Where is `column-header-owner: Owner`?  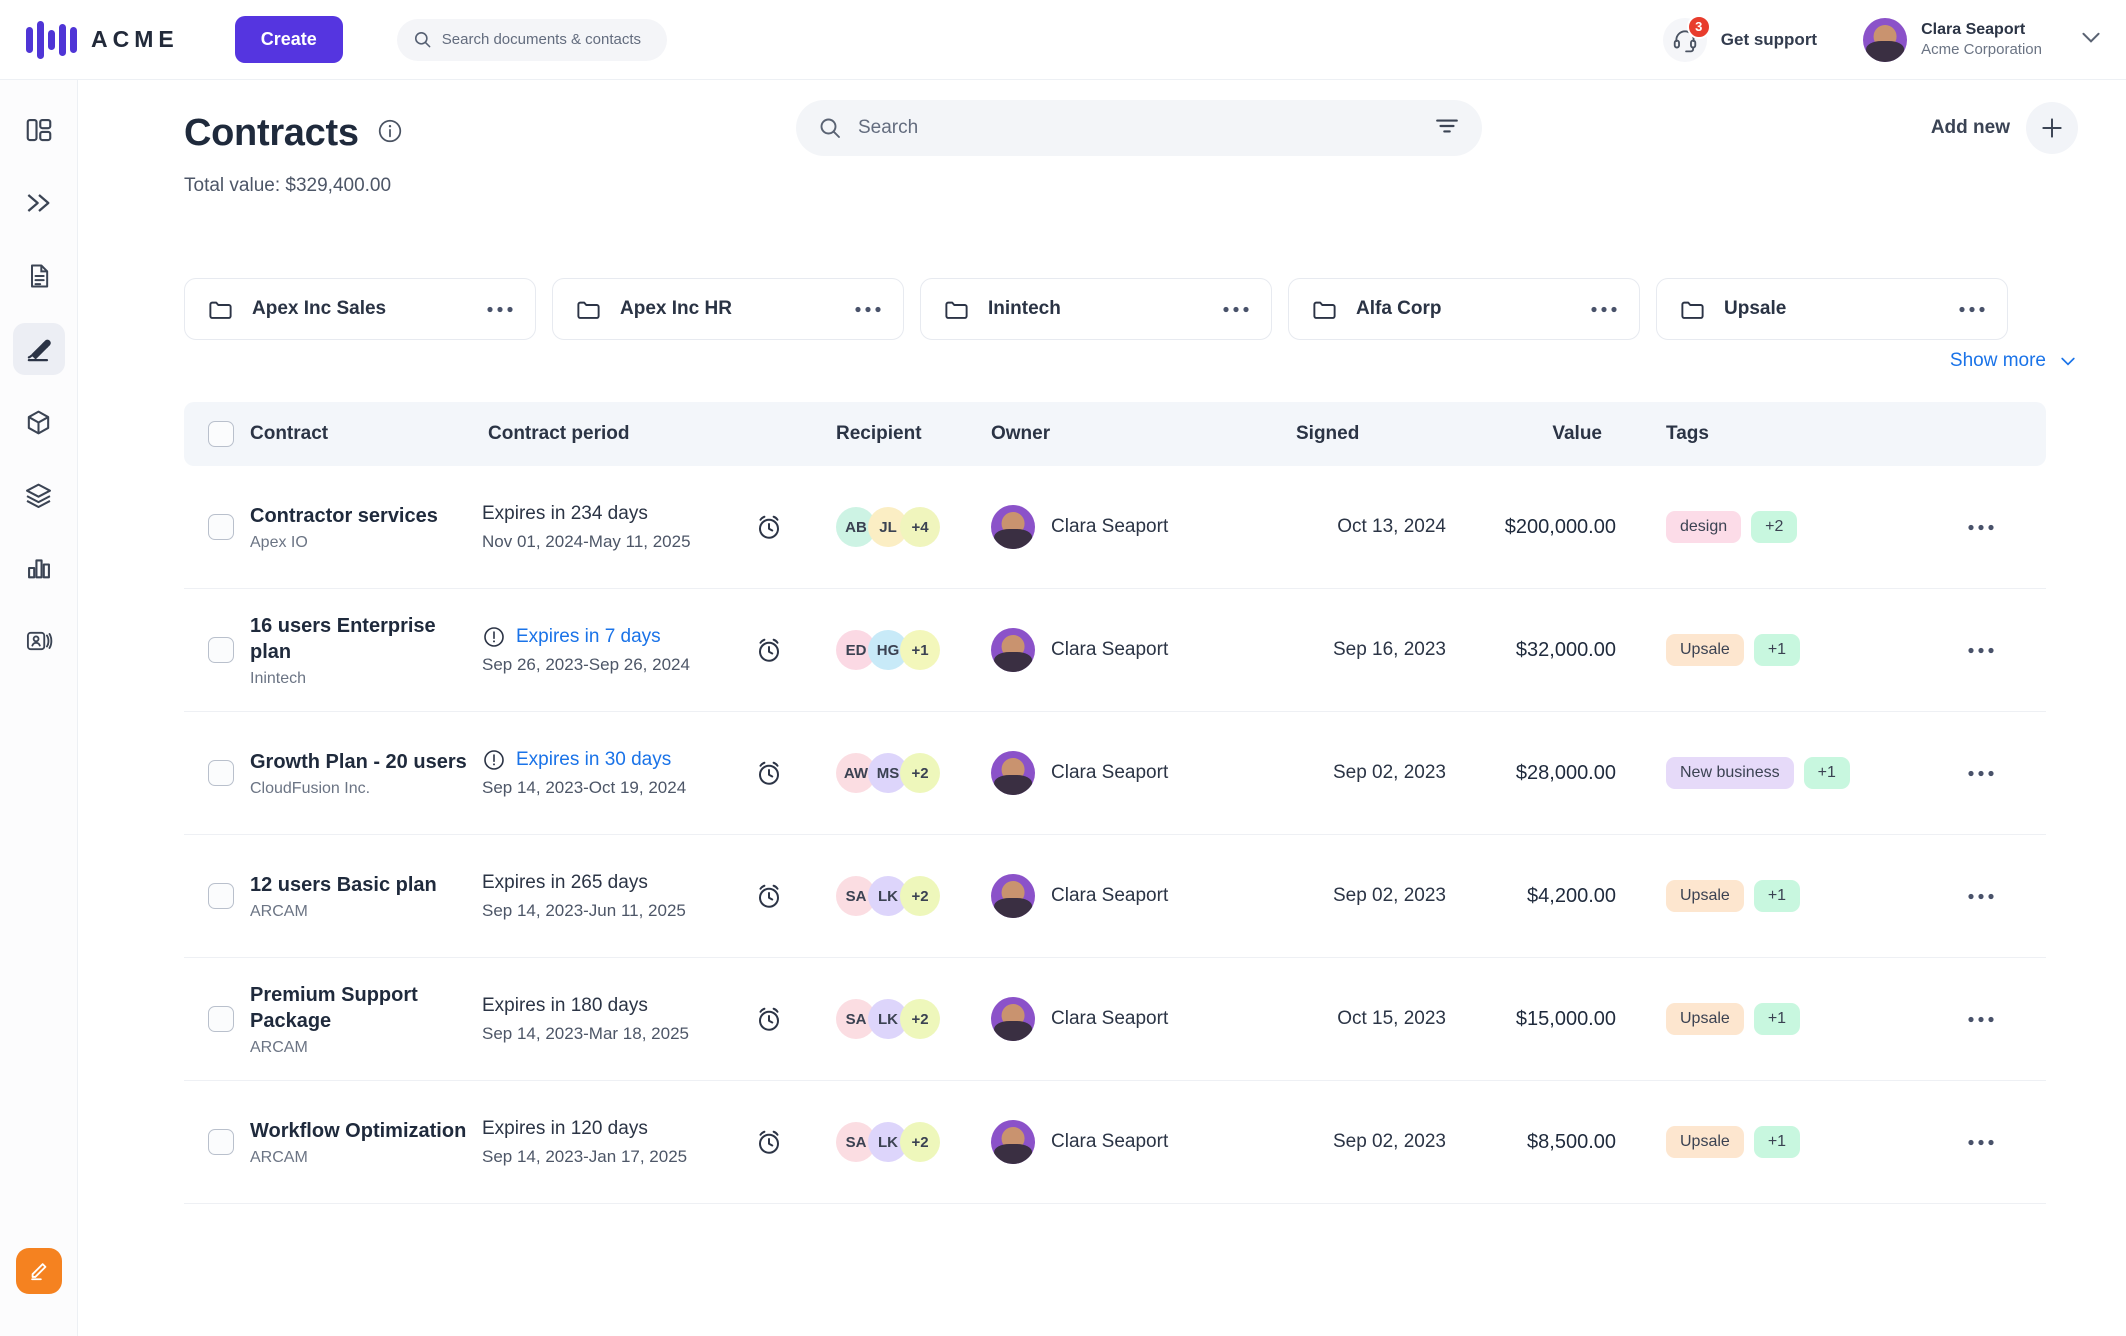
column-header-owner: Owner is located at coordinates (1132, 434).